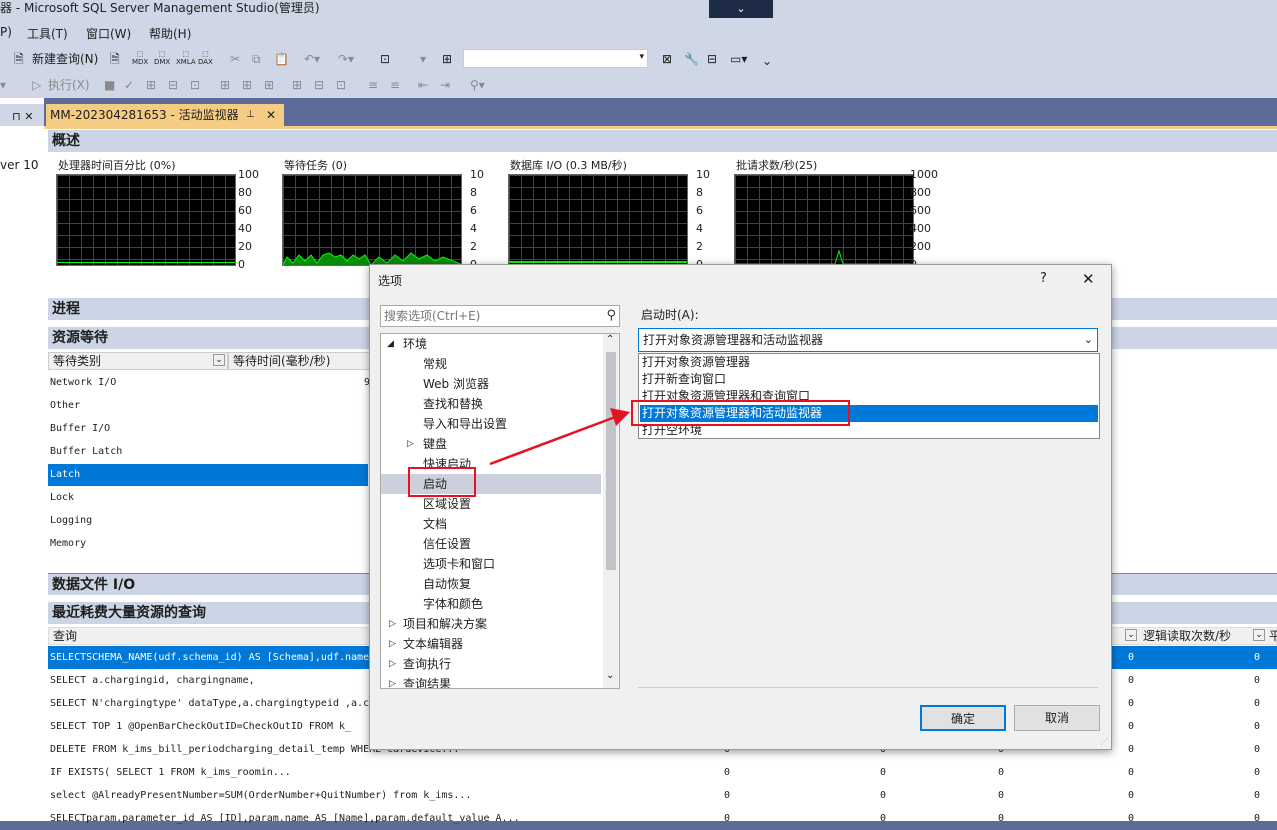  What do you see at coordinates (210, 521) in the screenshot?
I see `wait-row: Logging` at bounding box center [210, 521].